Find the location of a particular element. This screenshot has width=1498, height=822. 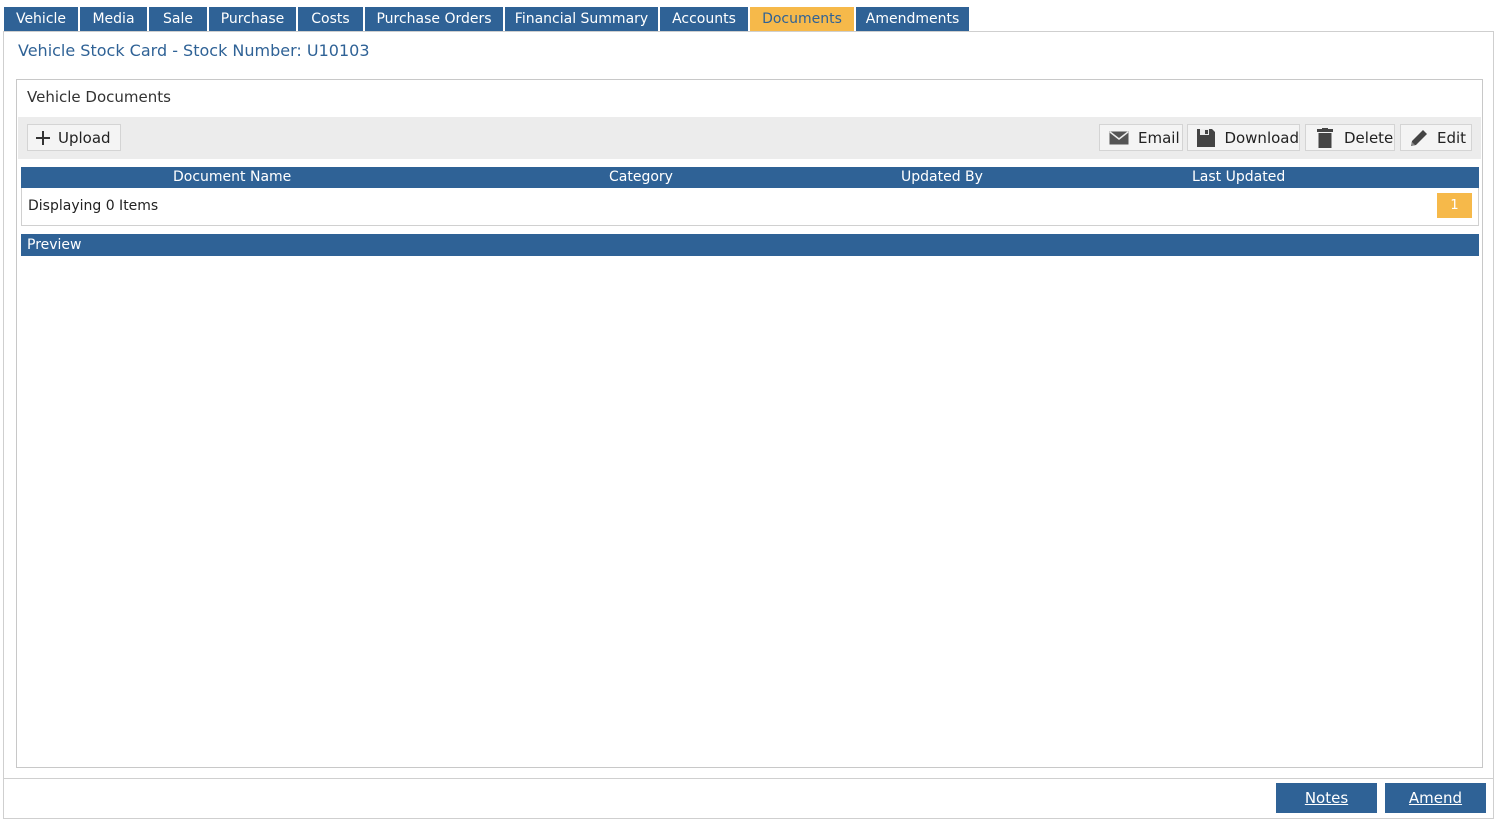

tab-documents: Documents is located at coordinates (803, 19).